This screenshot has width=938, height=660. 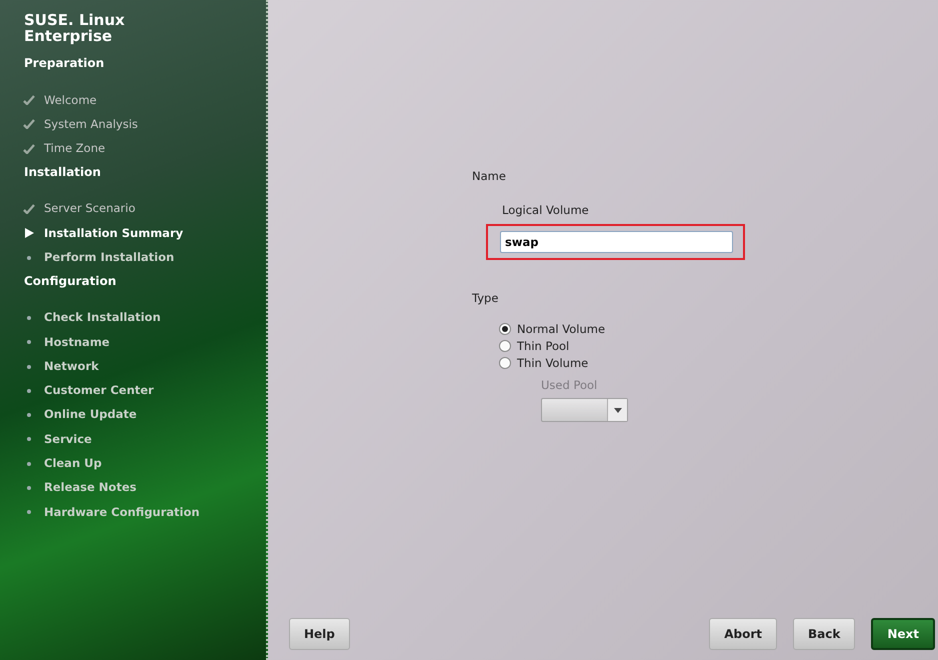 What do you see at coordinates (543, 346) in the screenshot?
I see `option-label: Thin Pool` at bounding box center [543, 346].